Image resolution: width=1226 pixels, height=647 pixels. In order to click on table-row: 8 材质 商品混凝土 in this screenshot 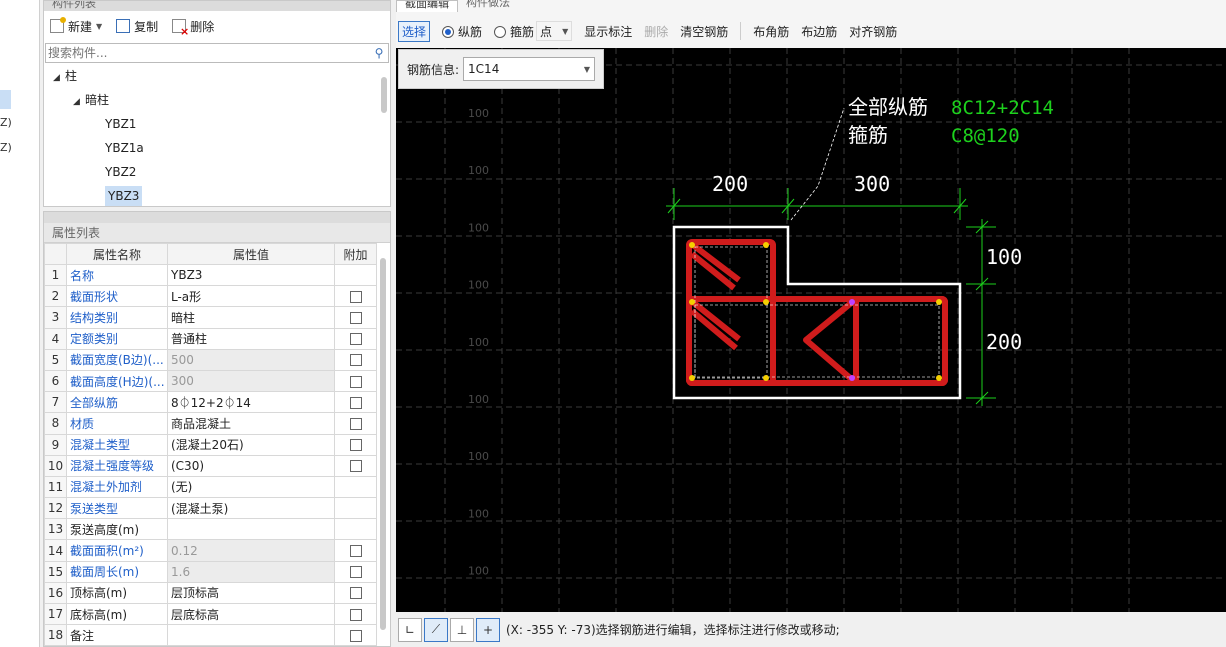, I will do `click(210, 423)`.